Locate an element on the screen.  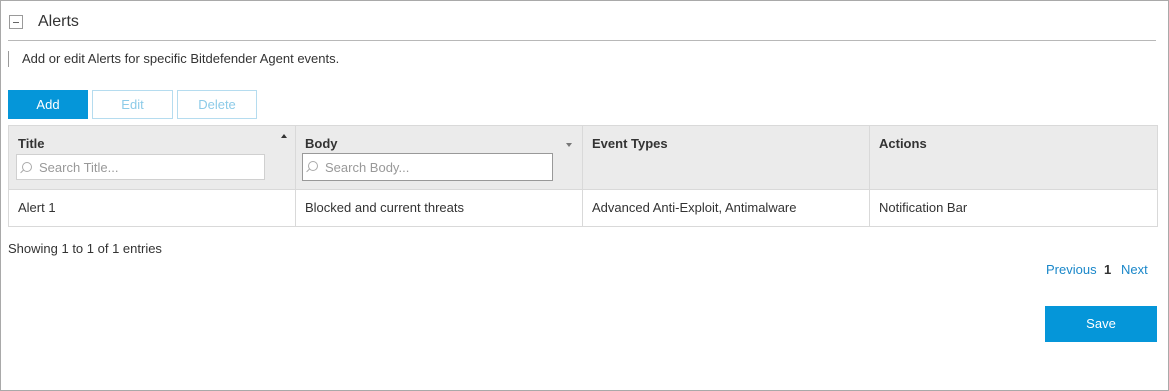
title-search-input is located at coordinates (149, 167).